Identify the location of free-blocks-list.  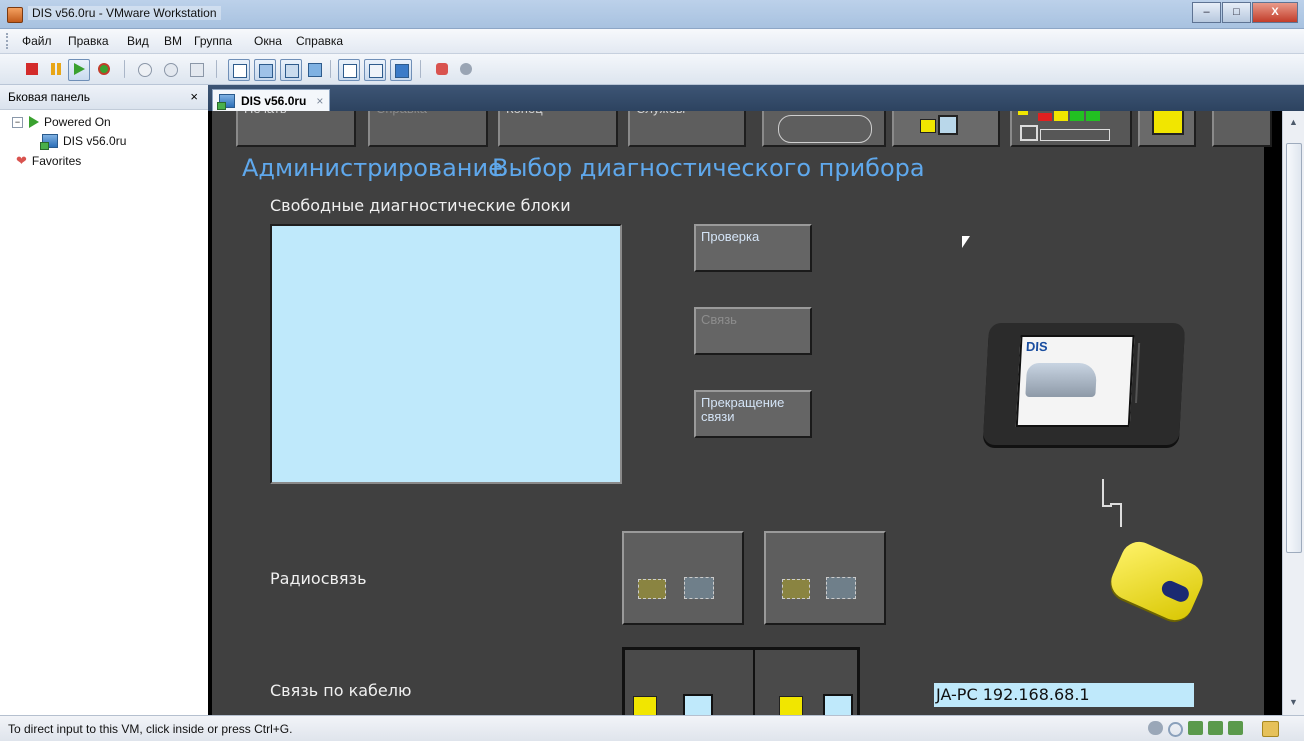
(446, 354).